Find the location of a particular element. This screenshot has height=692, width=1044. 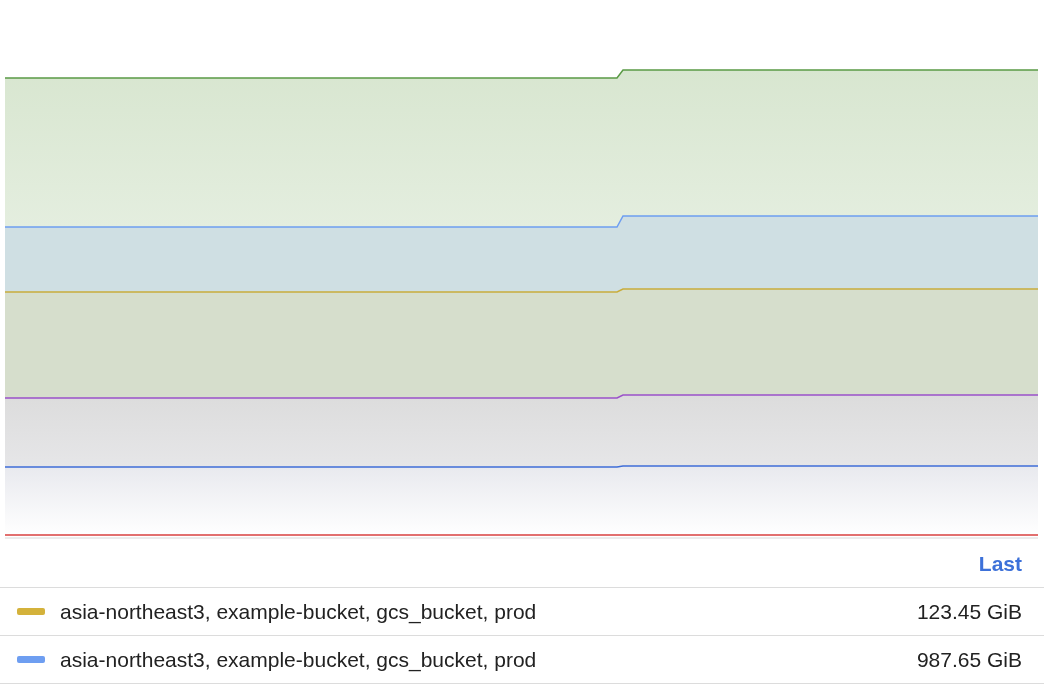

series-last-value: 123.45 GiB is located at coordinates (969, 611).